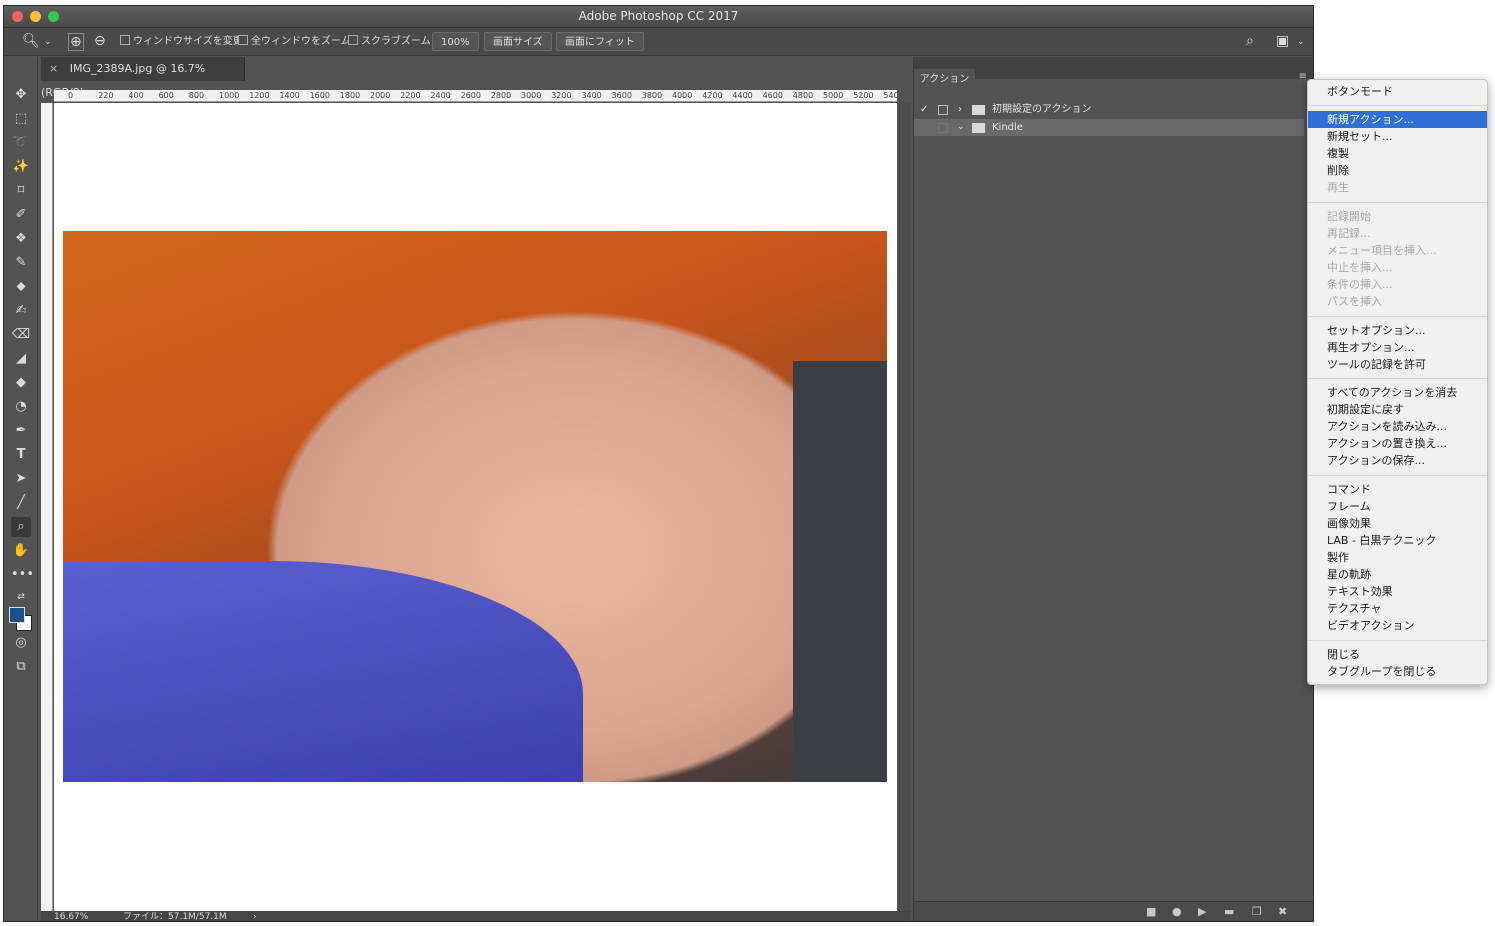 Image resolution: width=1495 pixels, height=926 pixels. I want to click on menu-item-frames: フレーム, so click(1397, 506).